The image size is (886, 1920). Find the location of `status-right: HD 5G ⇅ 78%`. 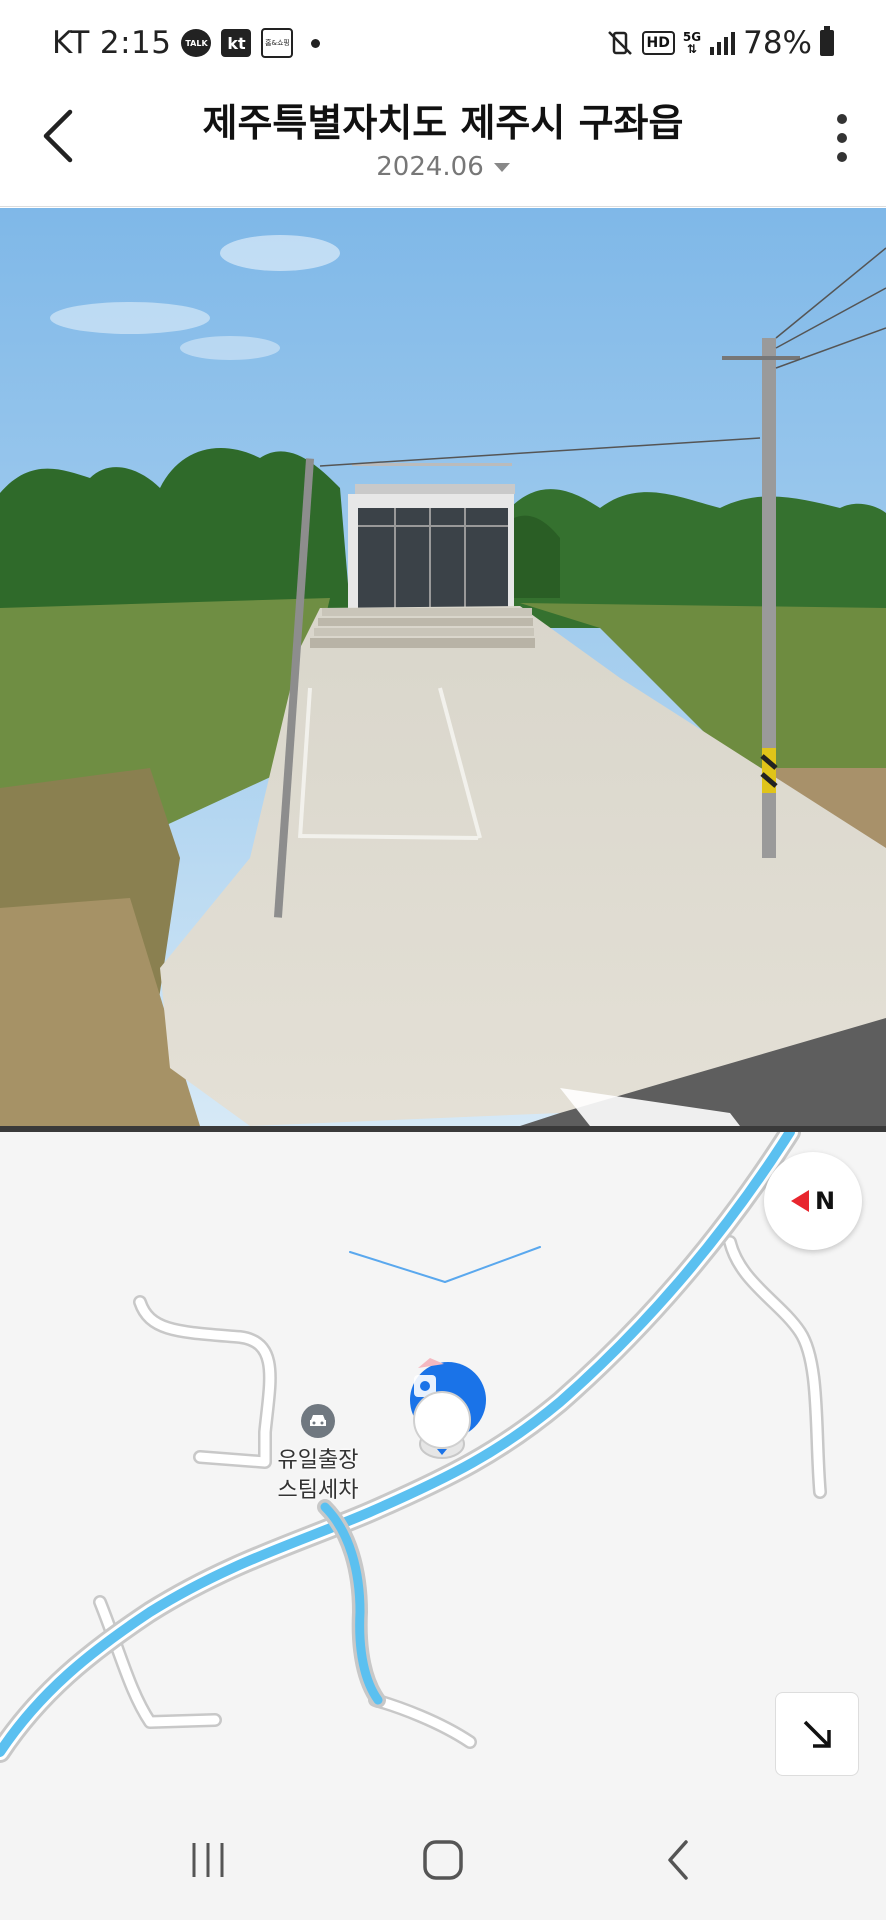

status-right: HD 5G ⇅ 78% is located at coordinates (720, 43).